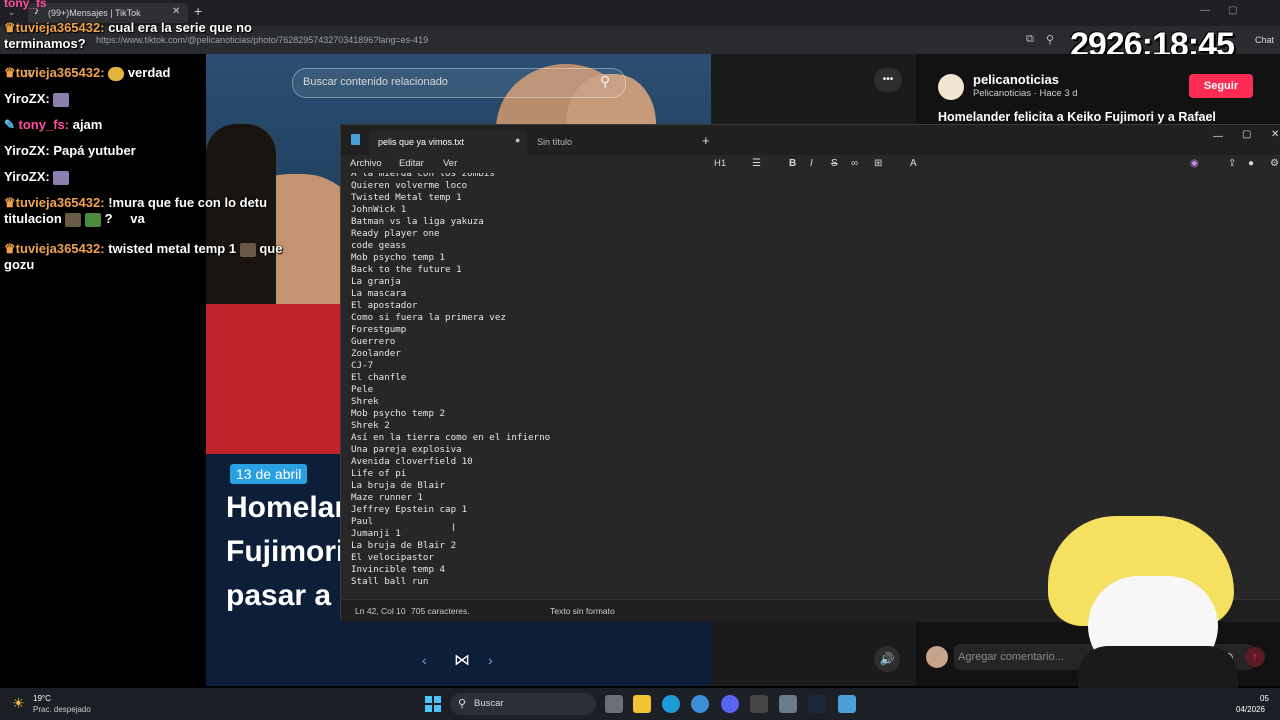 This screenshot has width=1280, height=720. What do you see at coordinates (87, 124) in the screenshot?
I see `chat-text: ajam` at bounding box center [87, 124].